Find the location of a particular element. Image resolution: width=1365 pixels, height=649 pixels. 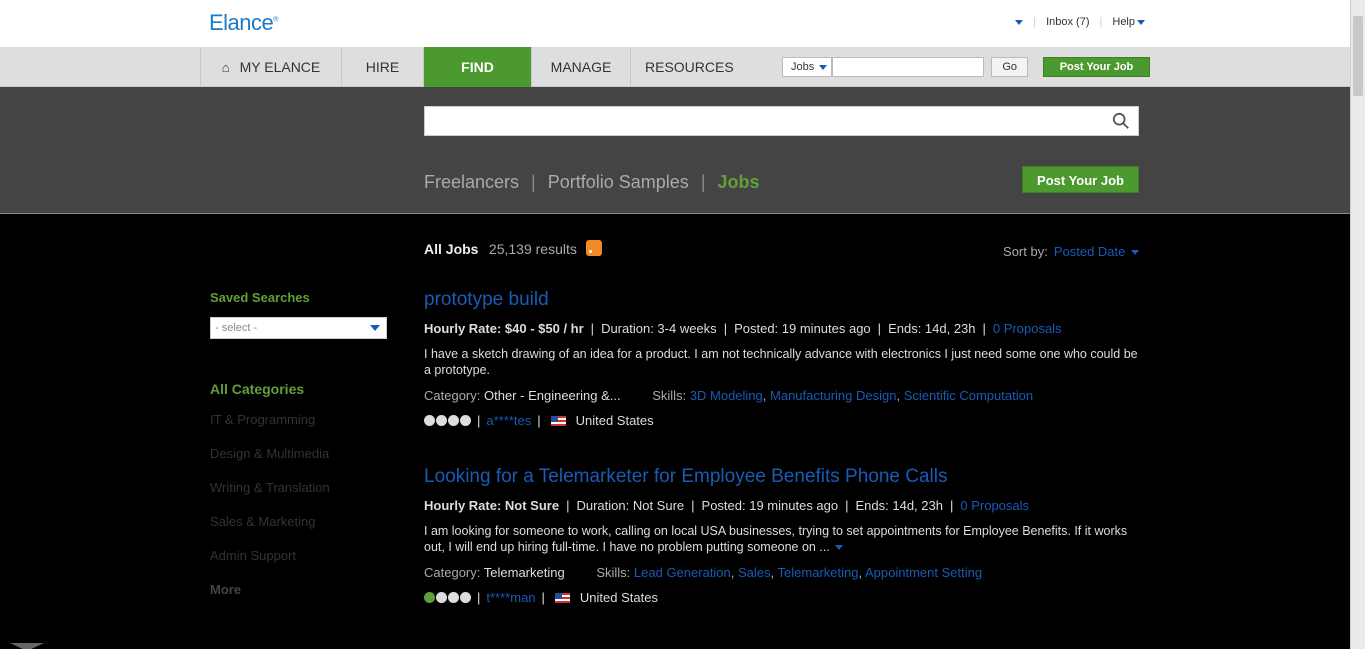

job-client-row: | a****tes | United States is located at coordinates (781, 420).